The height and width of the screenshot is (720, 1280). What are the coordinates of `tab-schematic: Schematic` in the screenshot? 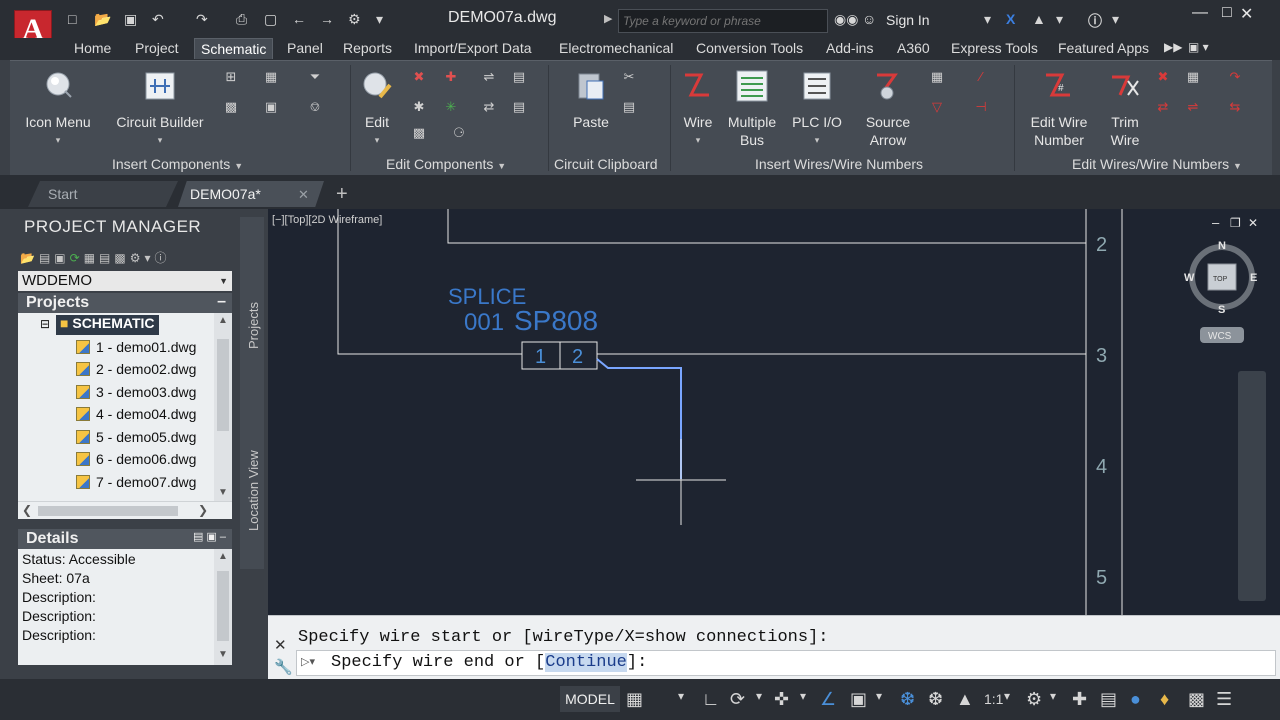 It's located at (234, 48).